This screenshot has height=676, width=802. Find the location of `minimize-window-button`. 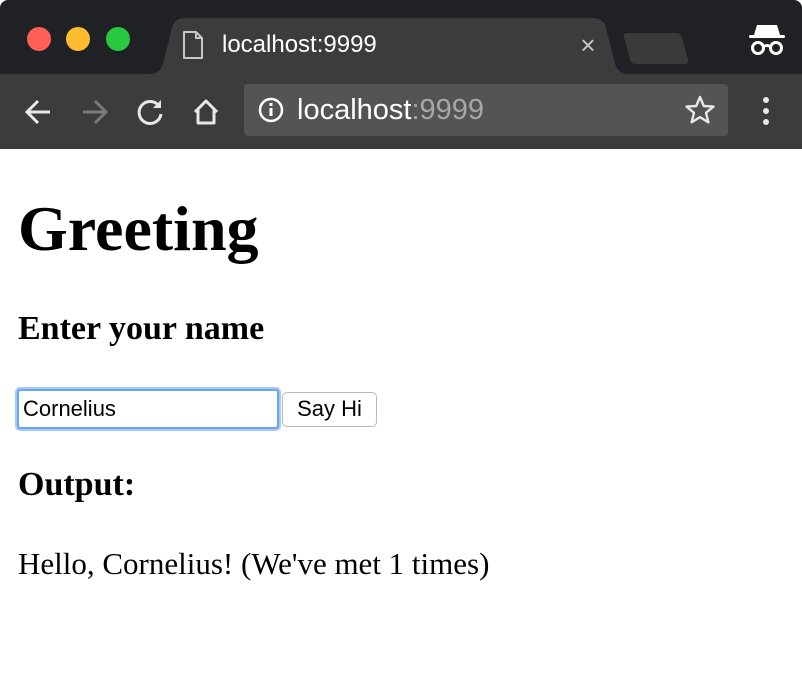

minimize-window-button is located at coordinates (78, 39).